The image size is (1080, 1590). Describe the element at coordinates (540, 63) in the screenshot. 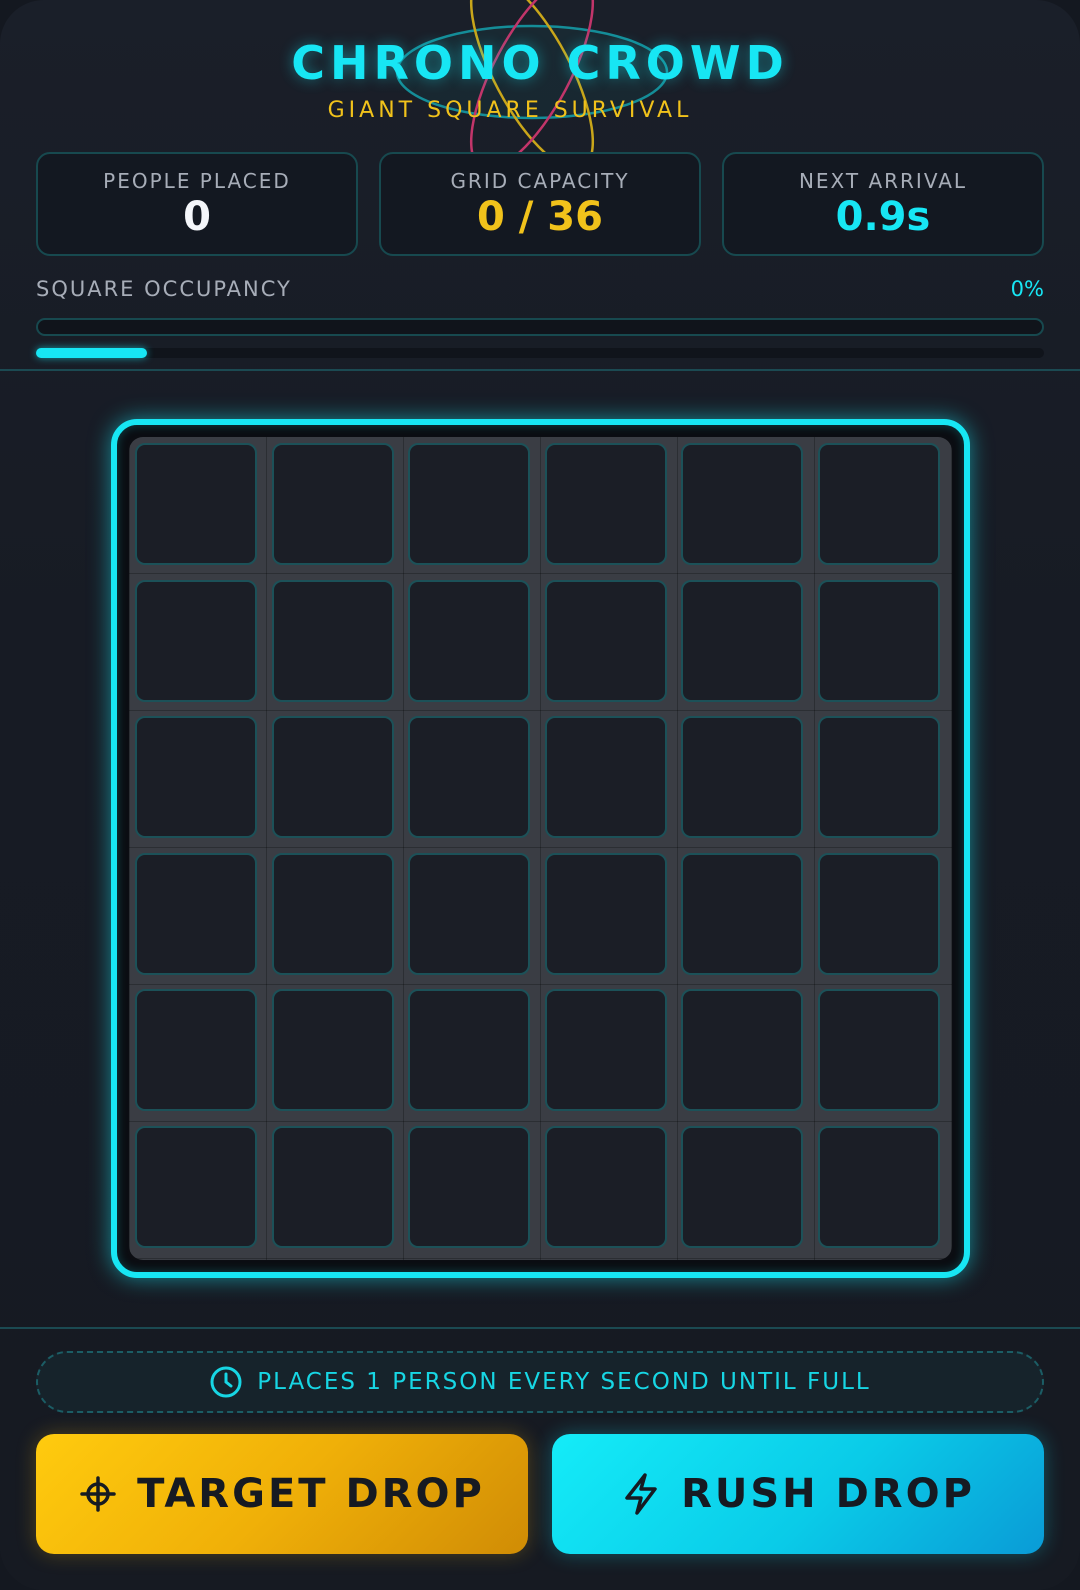

I see `game-title: CHRONO CROWD` at that location.